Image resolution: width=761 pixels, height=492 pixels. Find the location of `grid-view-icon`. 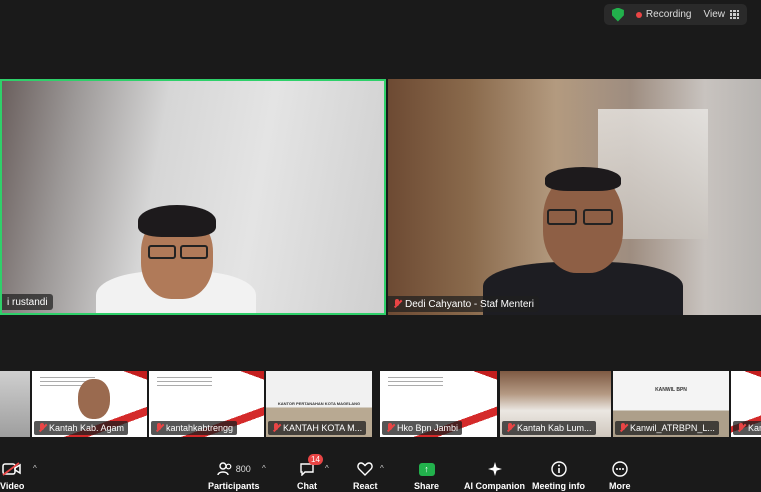

grid-view-icon is located at coordinates (734, 14).